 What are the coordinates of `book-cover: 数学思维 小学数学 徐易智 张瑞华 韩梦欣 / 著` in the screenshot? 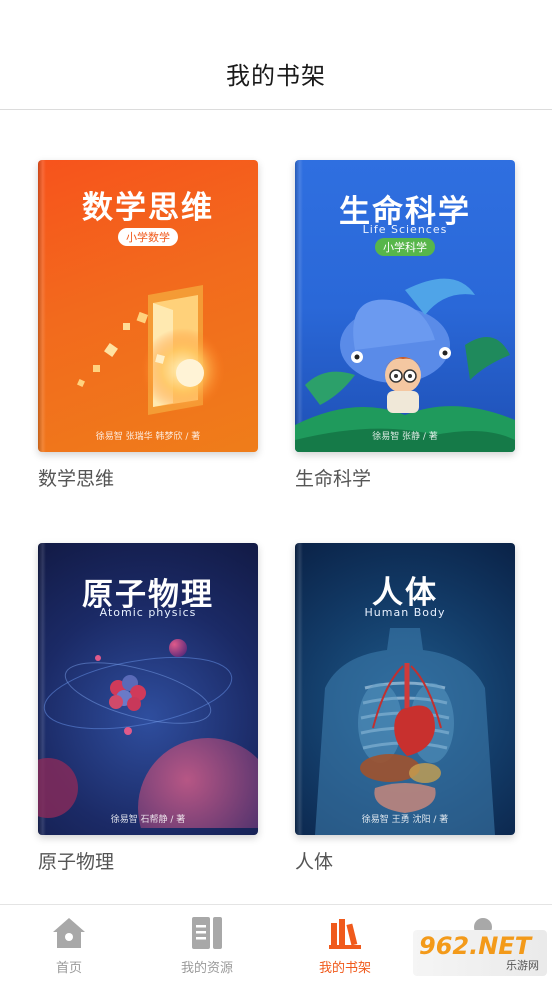 It's located at (148, 306).